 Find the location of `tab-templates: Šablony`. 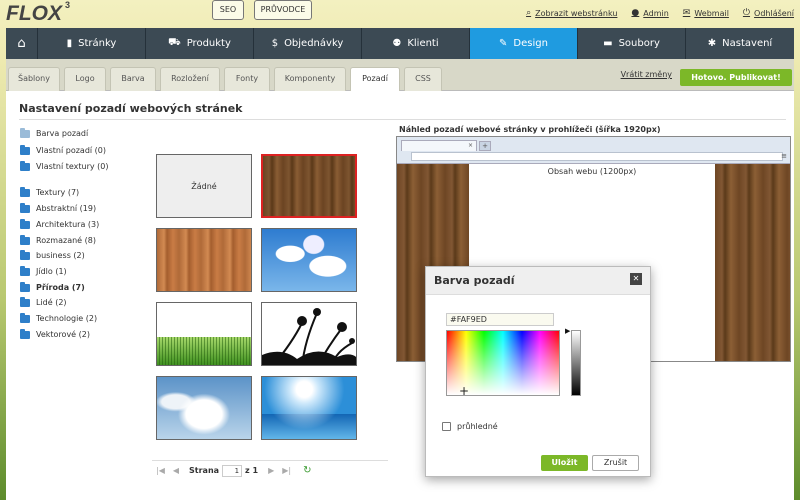

tab-templates: Šablony is located at coordinates (34, 79).